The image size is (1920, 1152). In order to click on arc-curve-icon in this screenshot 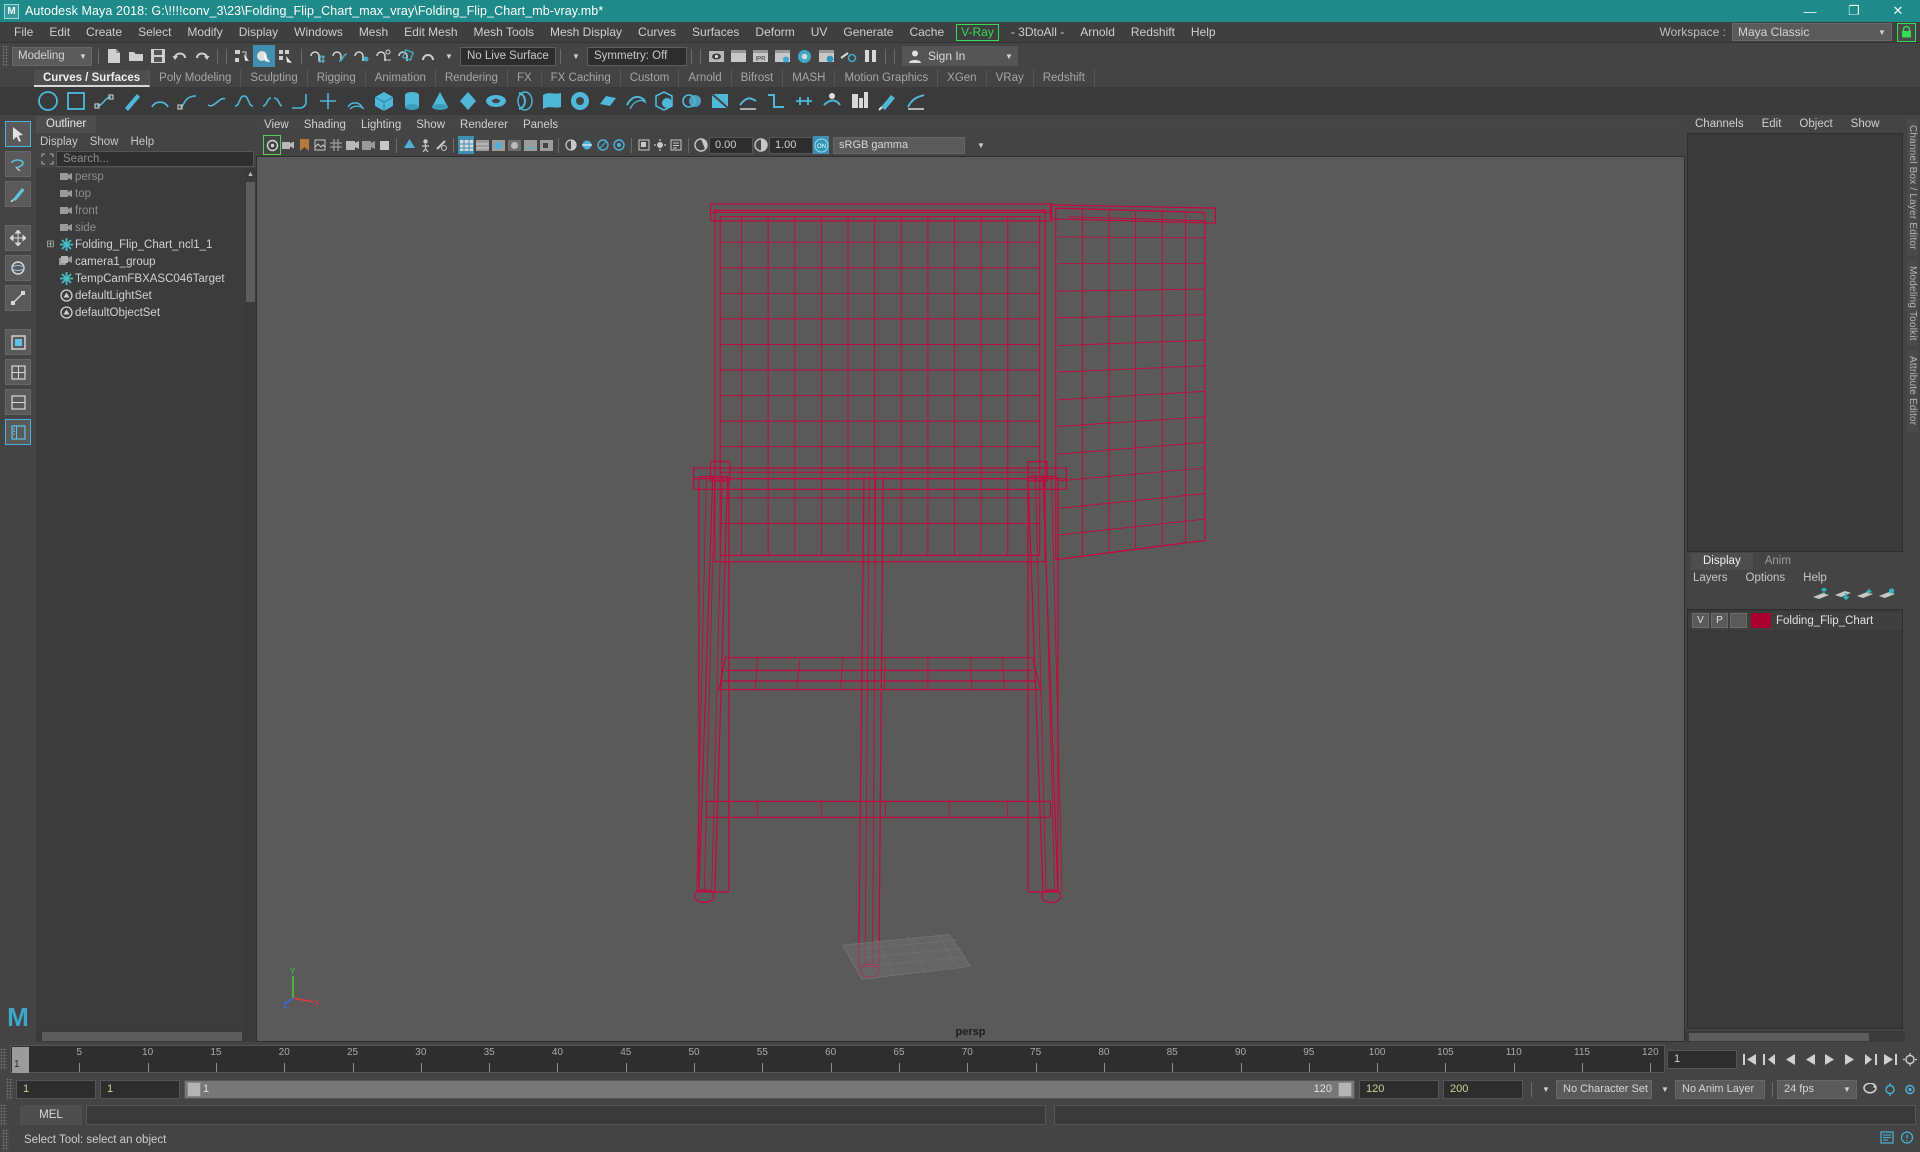, I will do `click(160, 101)`.